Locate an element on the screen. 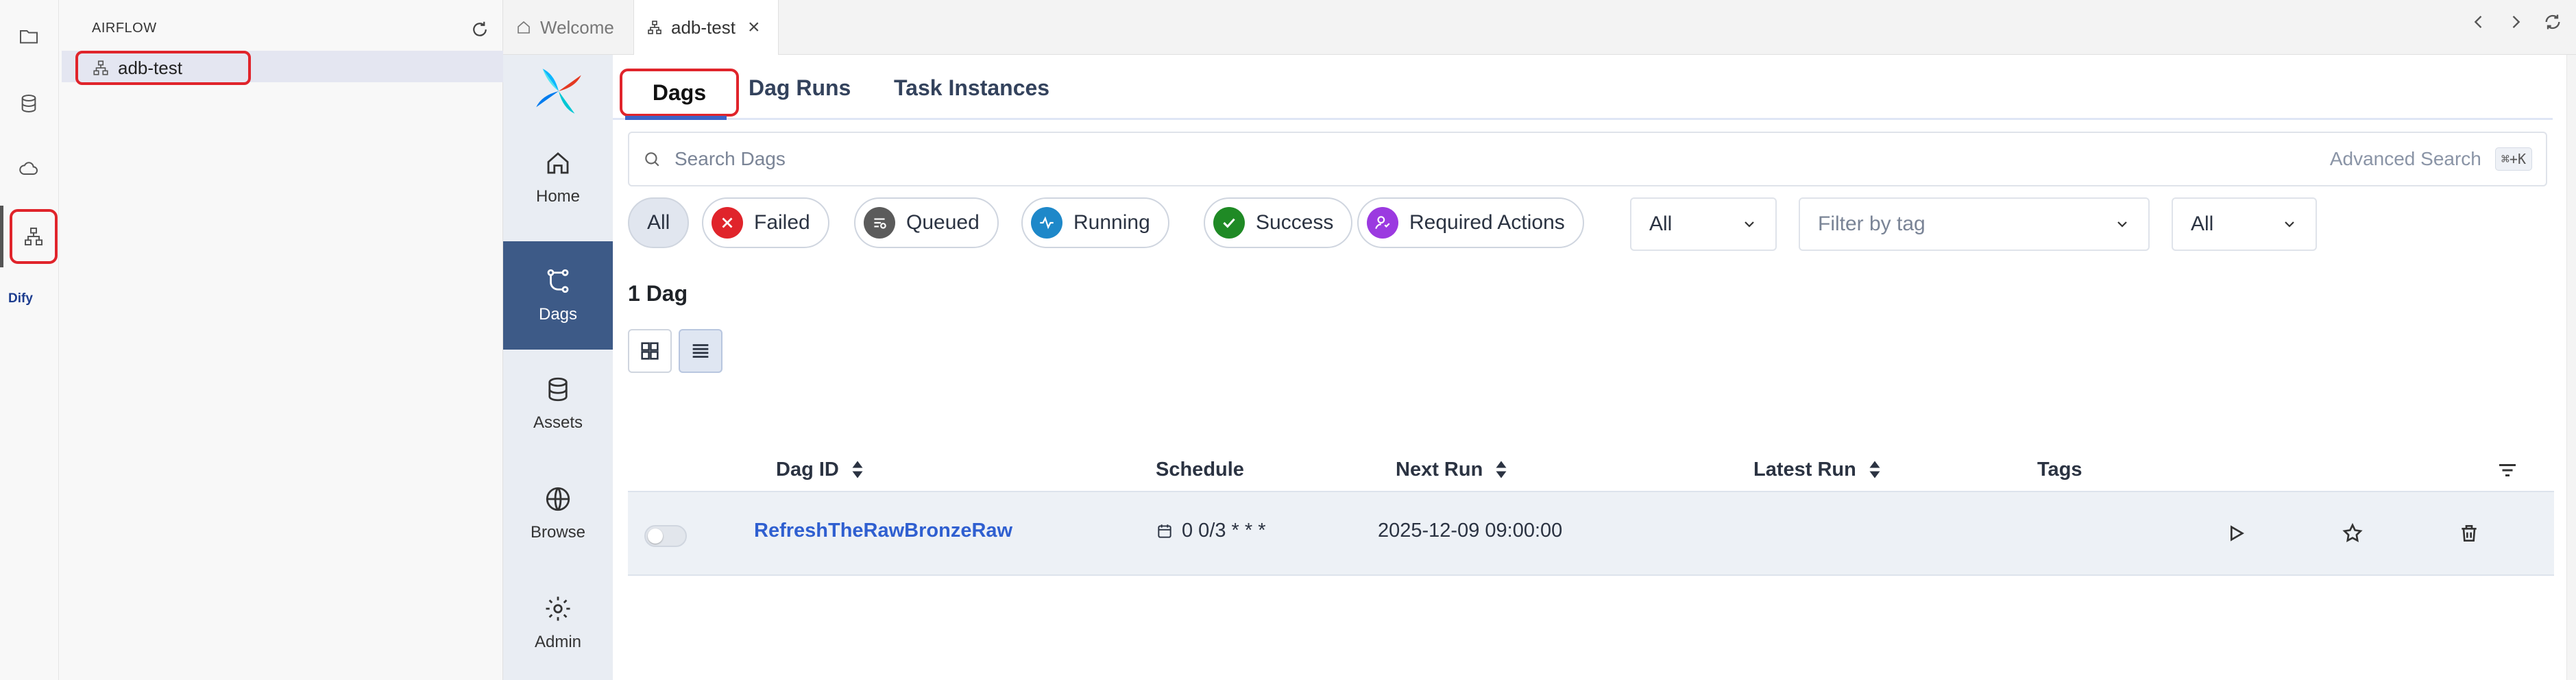  chevron-right-icon is located at coordinates (2515, 22).